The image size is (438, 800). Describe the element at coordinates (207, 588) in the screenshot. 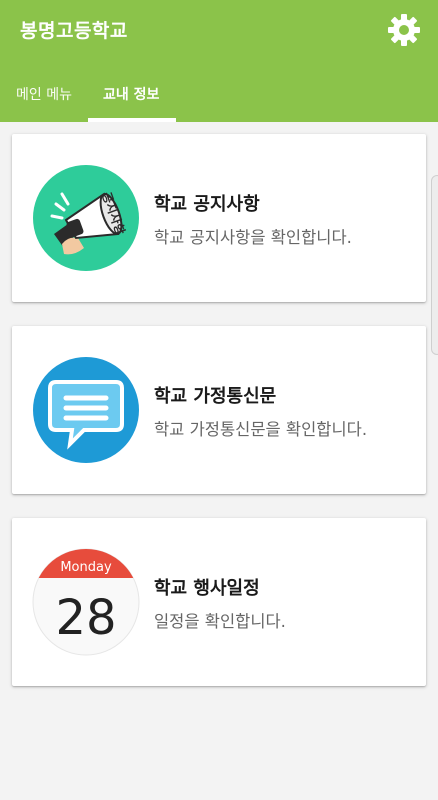

I see `schedule-card-title: 학교 행사일정` at that location.